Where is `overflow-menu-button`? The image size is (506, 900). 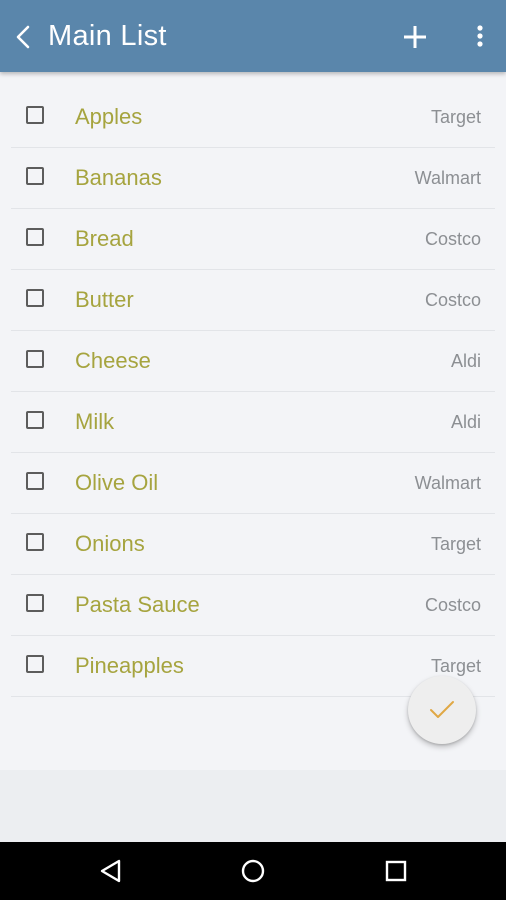 overflow-menu-button is located at coordinates (480, 37).